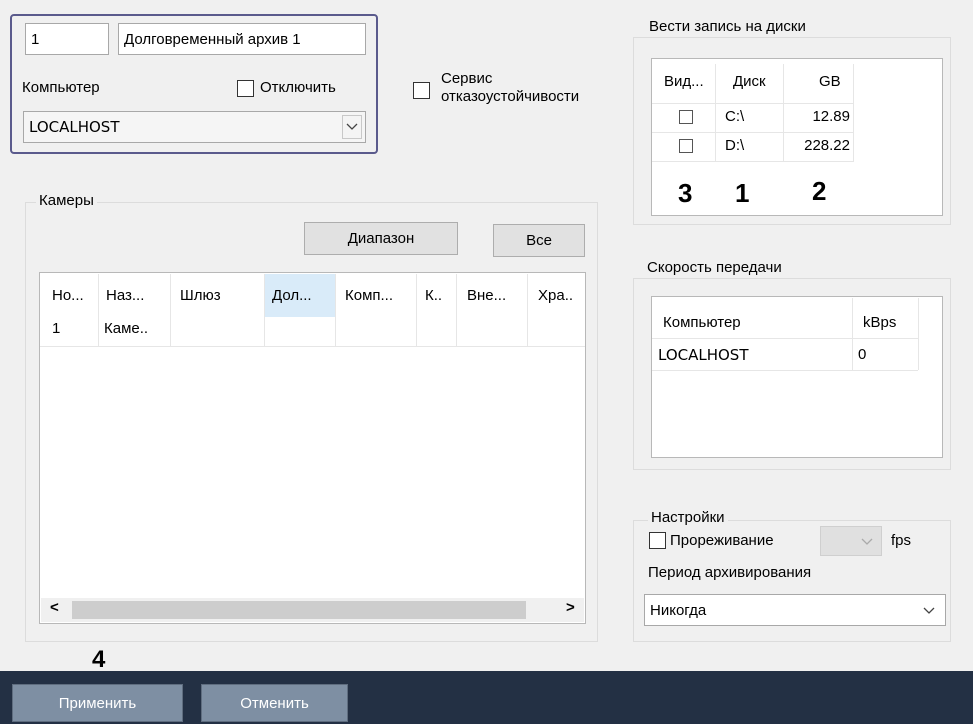  Describe the element at coordinates (299, 610) in the screenshot. I see `cameras-scrollbar-thumb` at that location.